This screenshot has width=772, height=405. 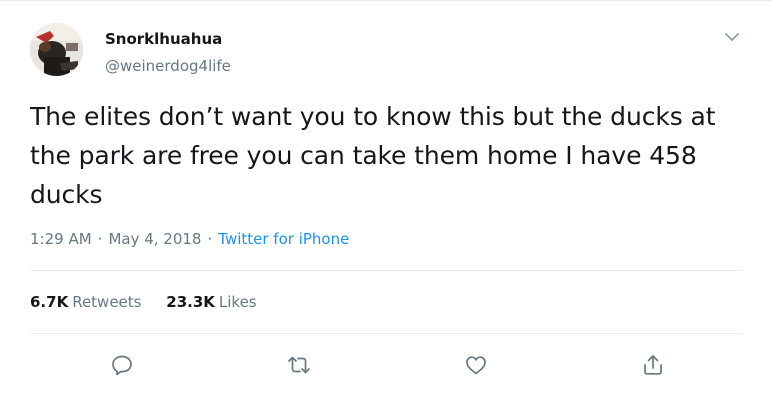 What do you see at coordinates (190, 302) in the screenshot?
I see `likes-count: 23.3K` at bounding box center [190, 302].